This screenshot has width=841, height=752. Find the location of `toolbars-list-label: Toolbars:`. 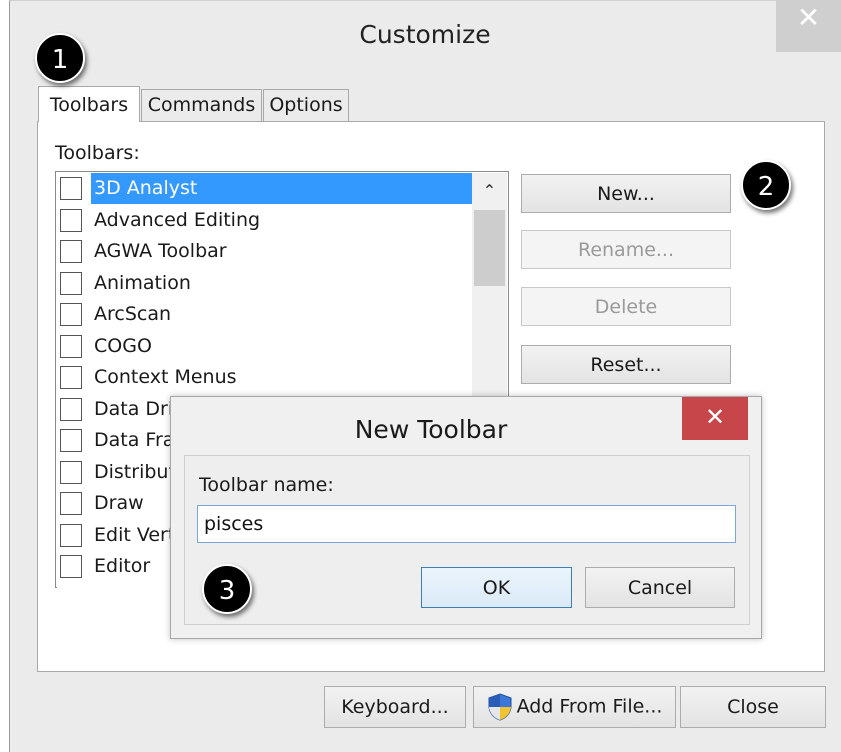

toolbars-list-label: Toolbars: is located at coordinates (97, 153).